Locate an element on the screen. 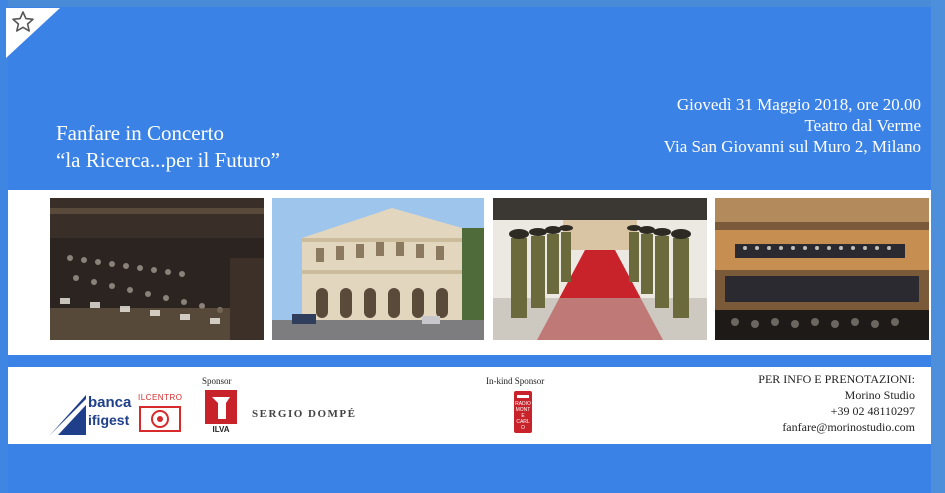  banca-ifigest-logo: banca ifigest is located at coordinates (91, 414).